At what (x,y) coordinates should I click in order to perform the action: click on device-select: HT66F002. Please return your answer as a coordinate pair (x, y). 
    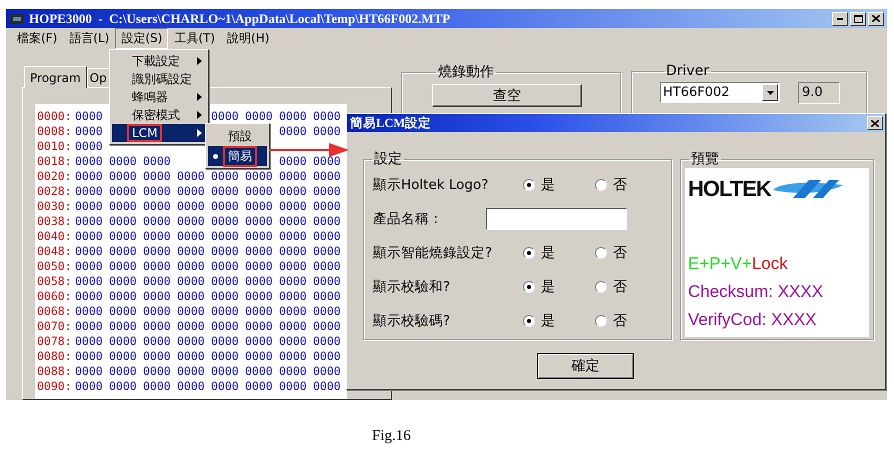
    Looking at the image, I should click on (720, 92).